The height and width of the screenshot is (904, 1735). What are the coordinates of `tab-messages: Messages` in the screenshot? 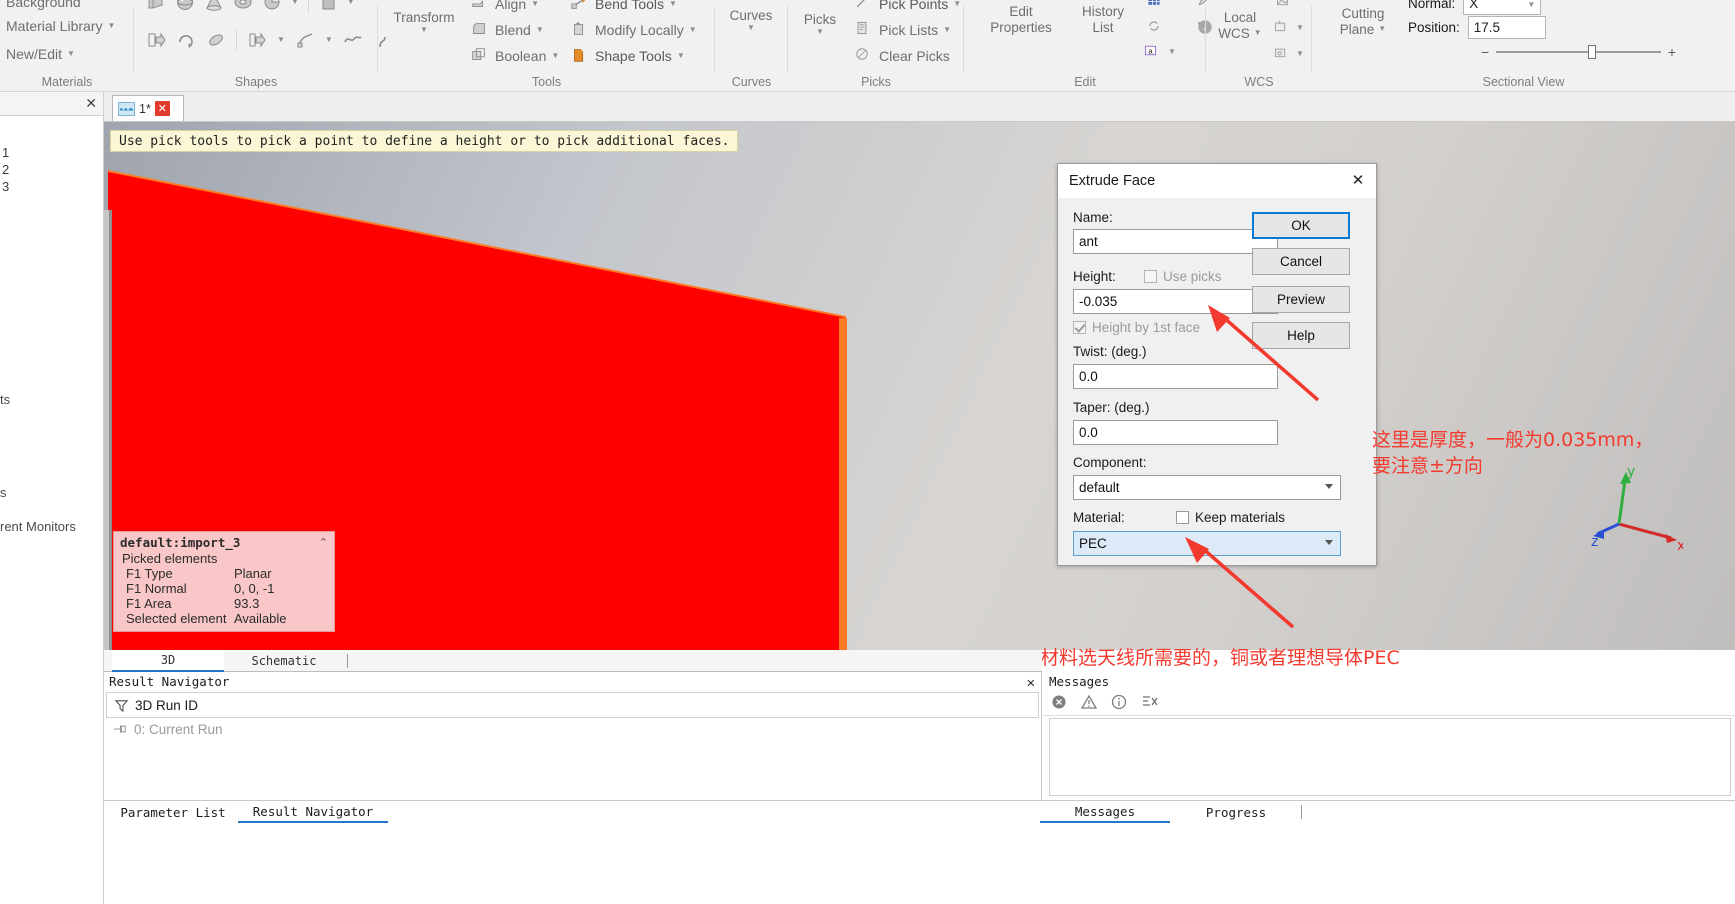 It's located at (1105, 812).